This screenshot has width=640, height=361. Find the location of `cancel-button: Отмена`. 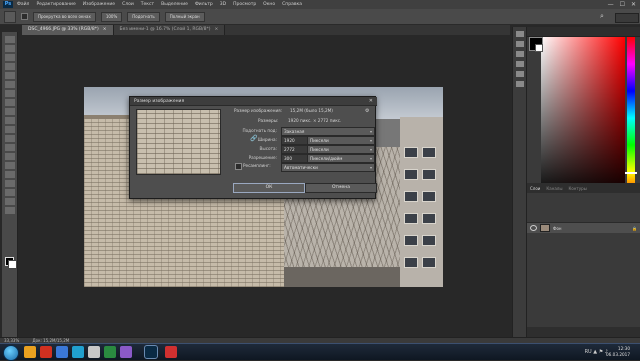

cancel-button: Отмена is located at coordinates (341, 188).